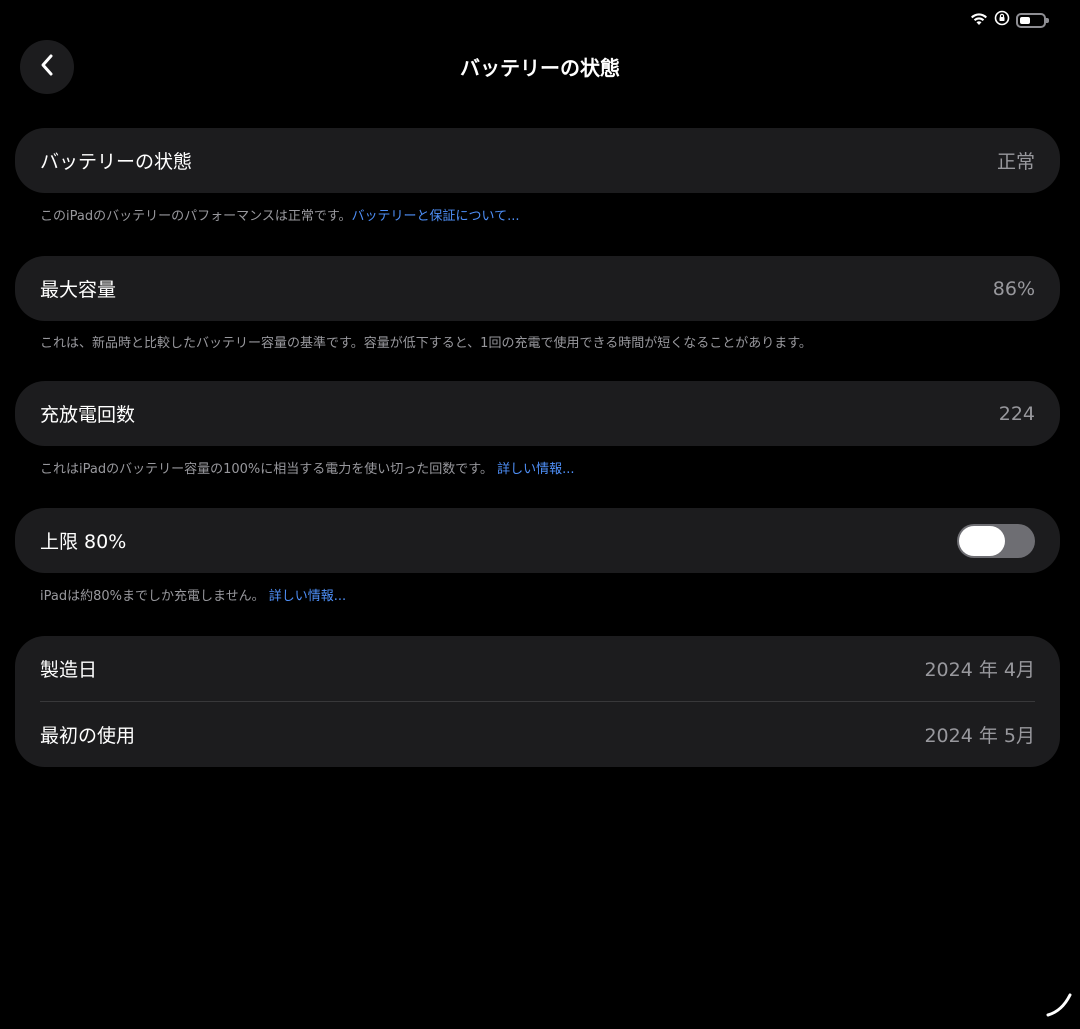 The image size is (1080, 1029). I want to click on battery-health-value: 正常, so click(1015, 162).